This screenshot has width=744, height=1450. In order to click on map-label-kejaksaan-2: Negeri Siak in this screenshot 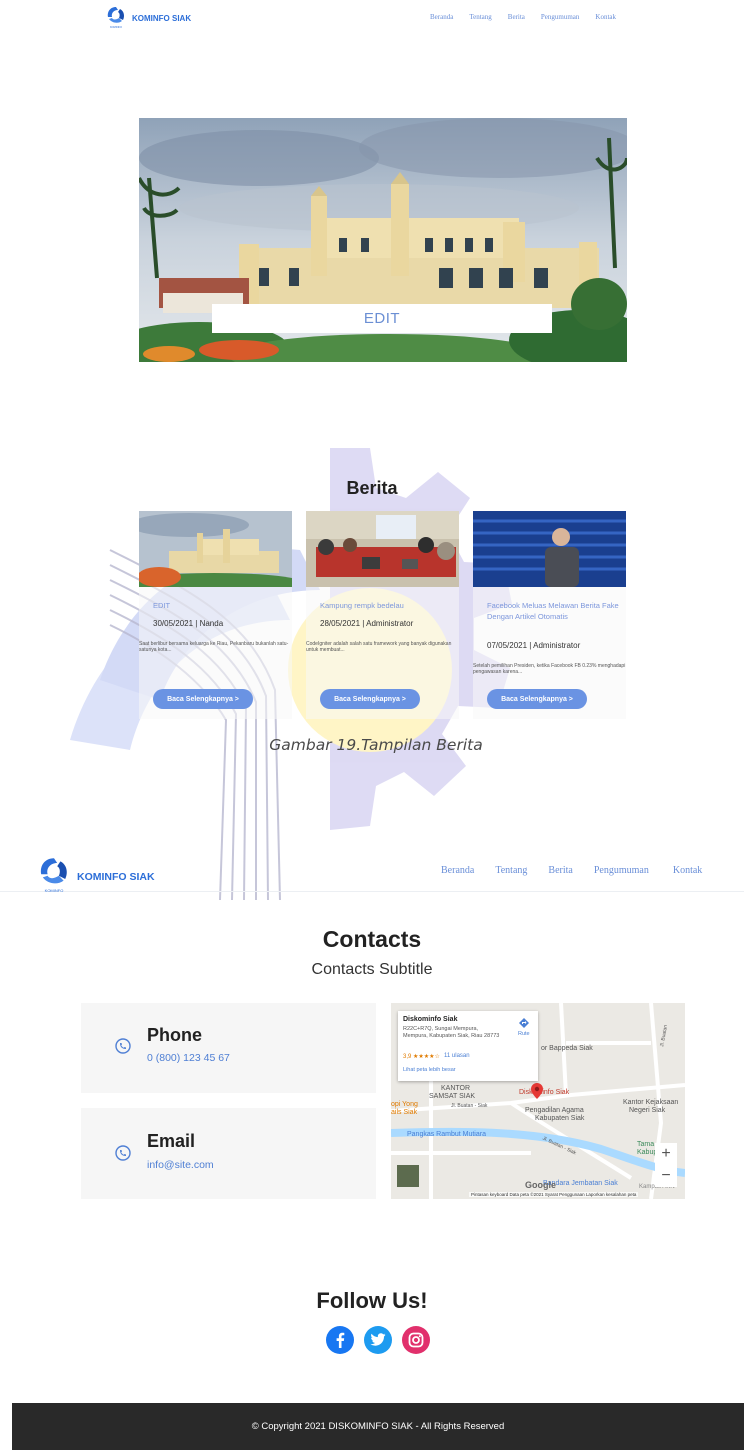, I will do `click(647, 1110)`.